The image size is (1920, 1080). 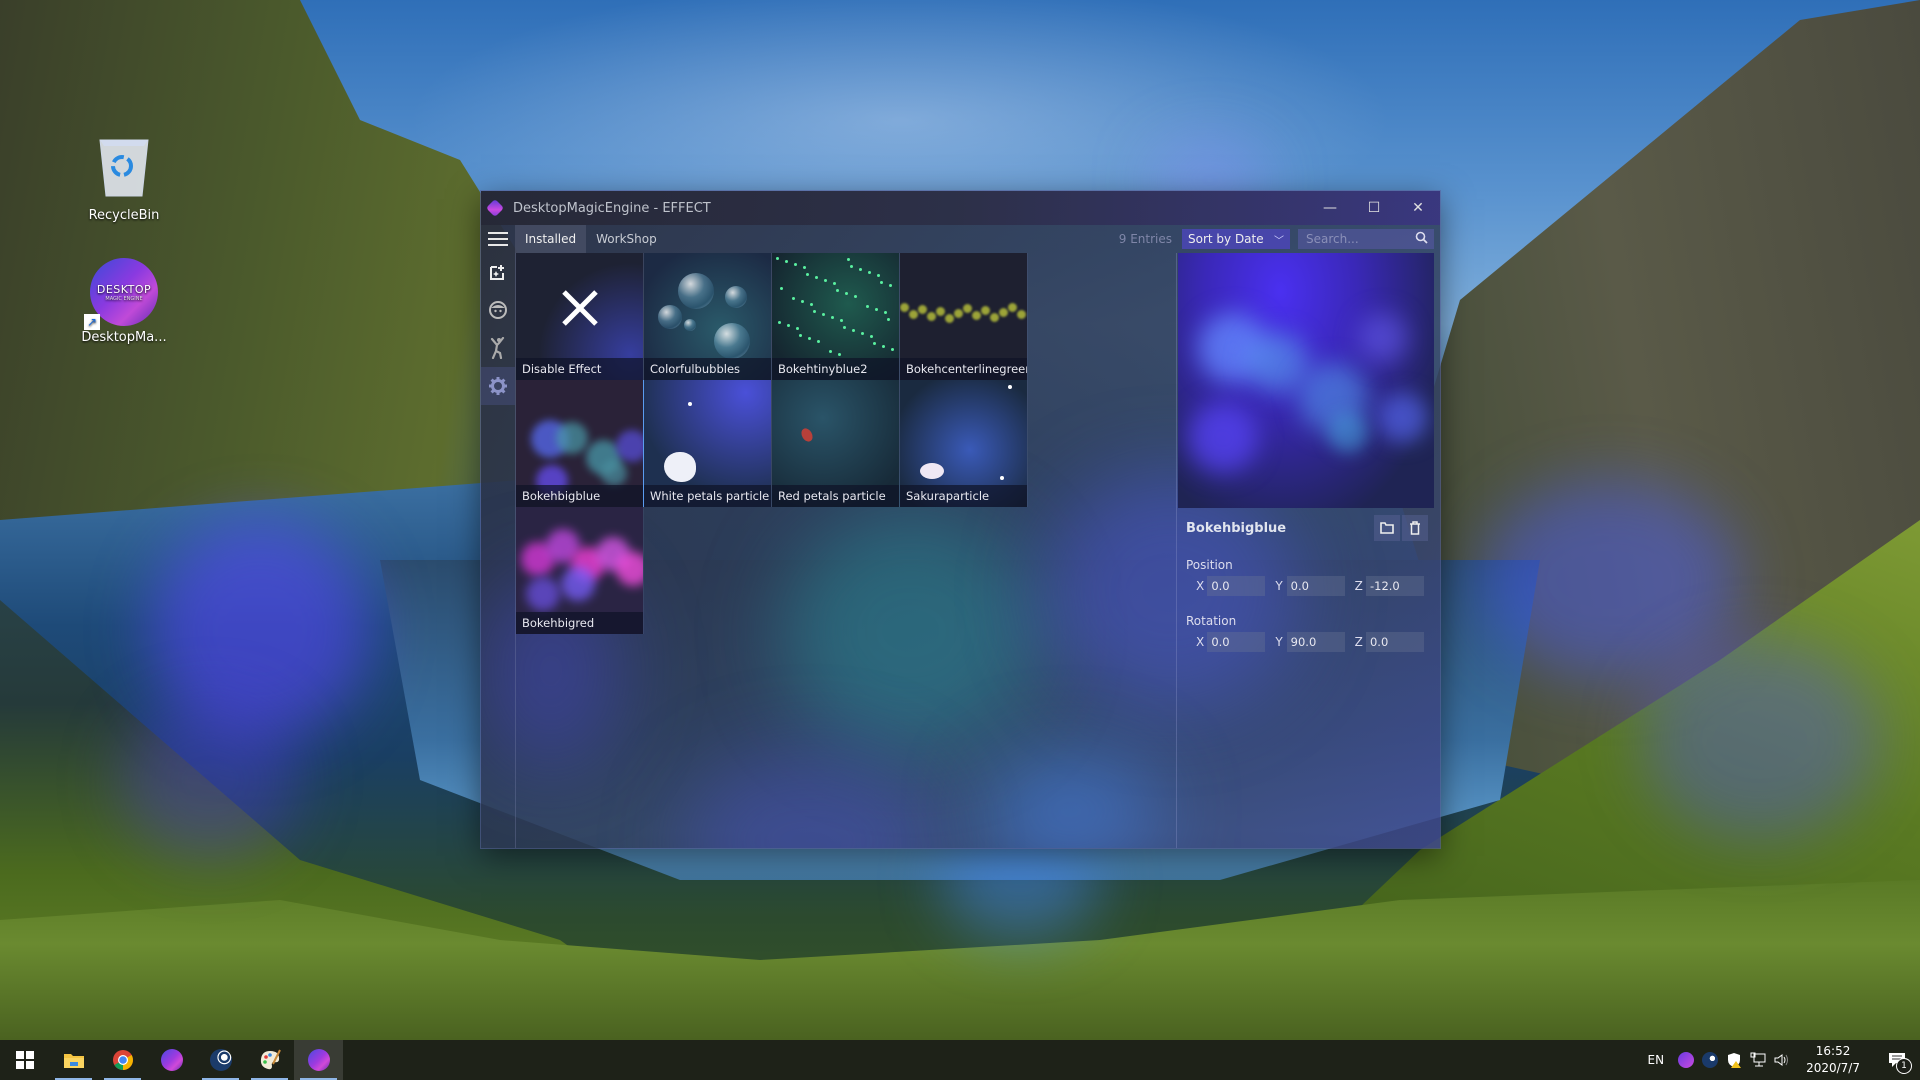 What do you see at coordinates (964, 316) in the screenshot?
I see `effect-tile: Bokehcenterlinegreen` at bounding box center [964, 316].